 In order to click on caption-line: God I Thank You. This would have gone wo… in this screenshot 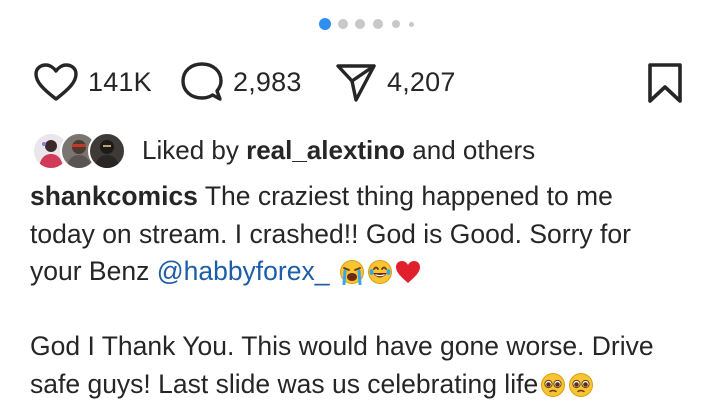, I will do `click(342, 346)`.